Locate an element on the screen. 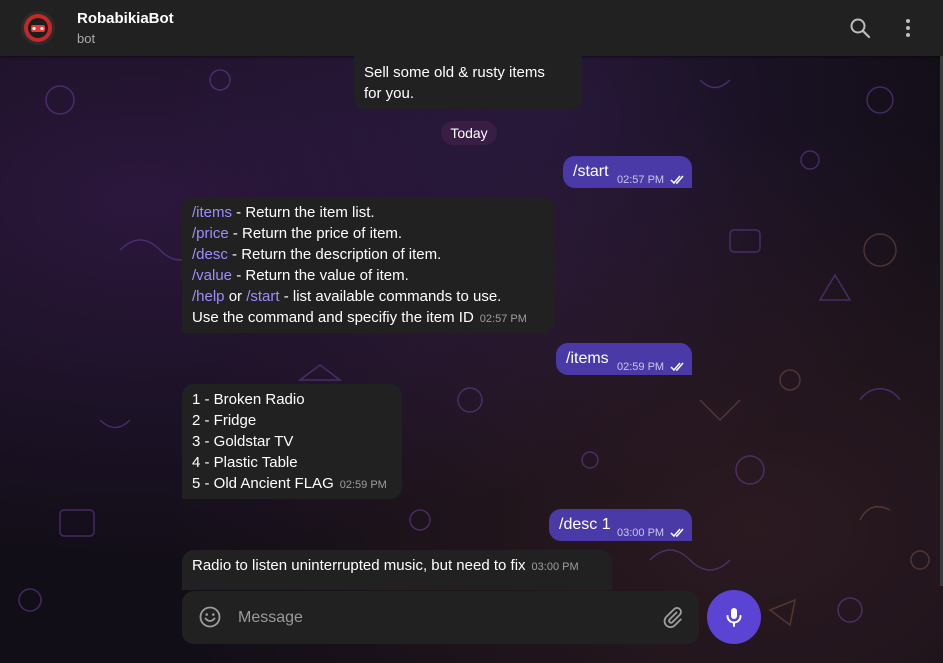  command-line: /items - Return the item list. is located at coordinates (368, 212).